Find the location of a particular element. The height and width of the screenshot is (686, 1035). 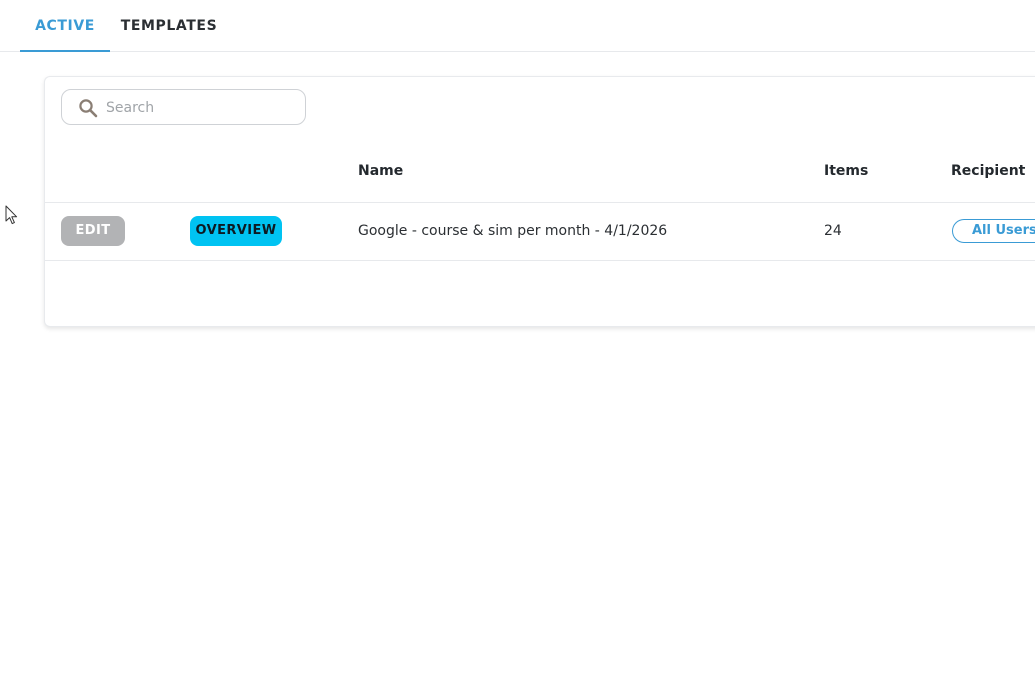

search-input is located at coordinates (201, 108).